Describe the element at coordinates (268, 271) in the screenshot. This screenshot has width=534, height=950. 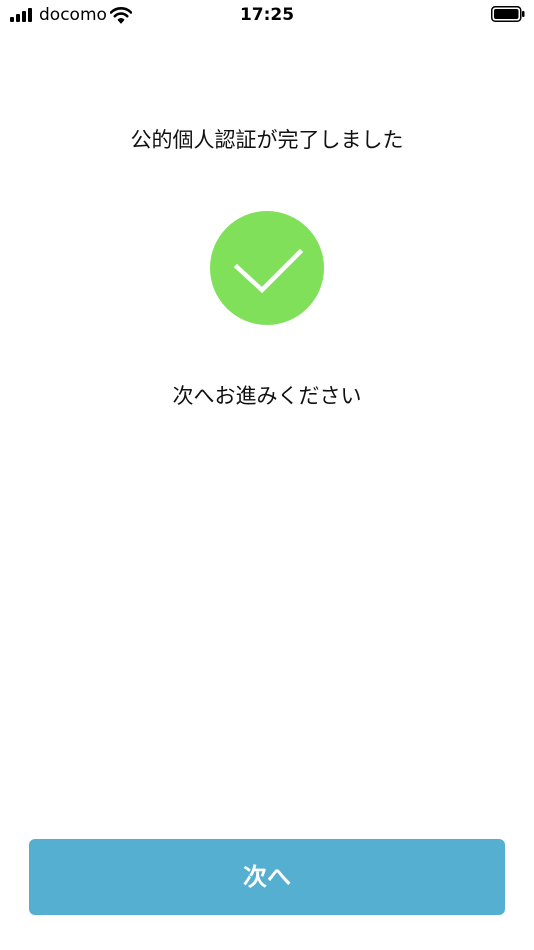
I see `checkmark-icon` at that location.